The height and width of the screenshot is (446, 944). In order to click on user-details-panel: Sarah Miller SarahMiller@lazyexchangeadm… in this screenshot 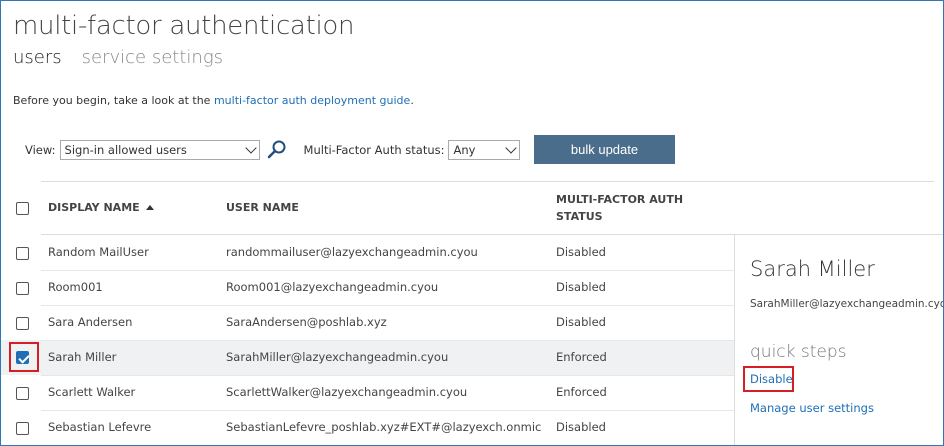, I will do `click(839, 339)`.